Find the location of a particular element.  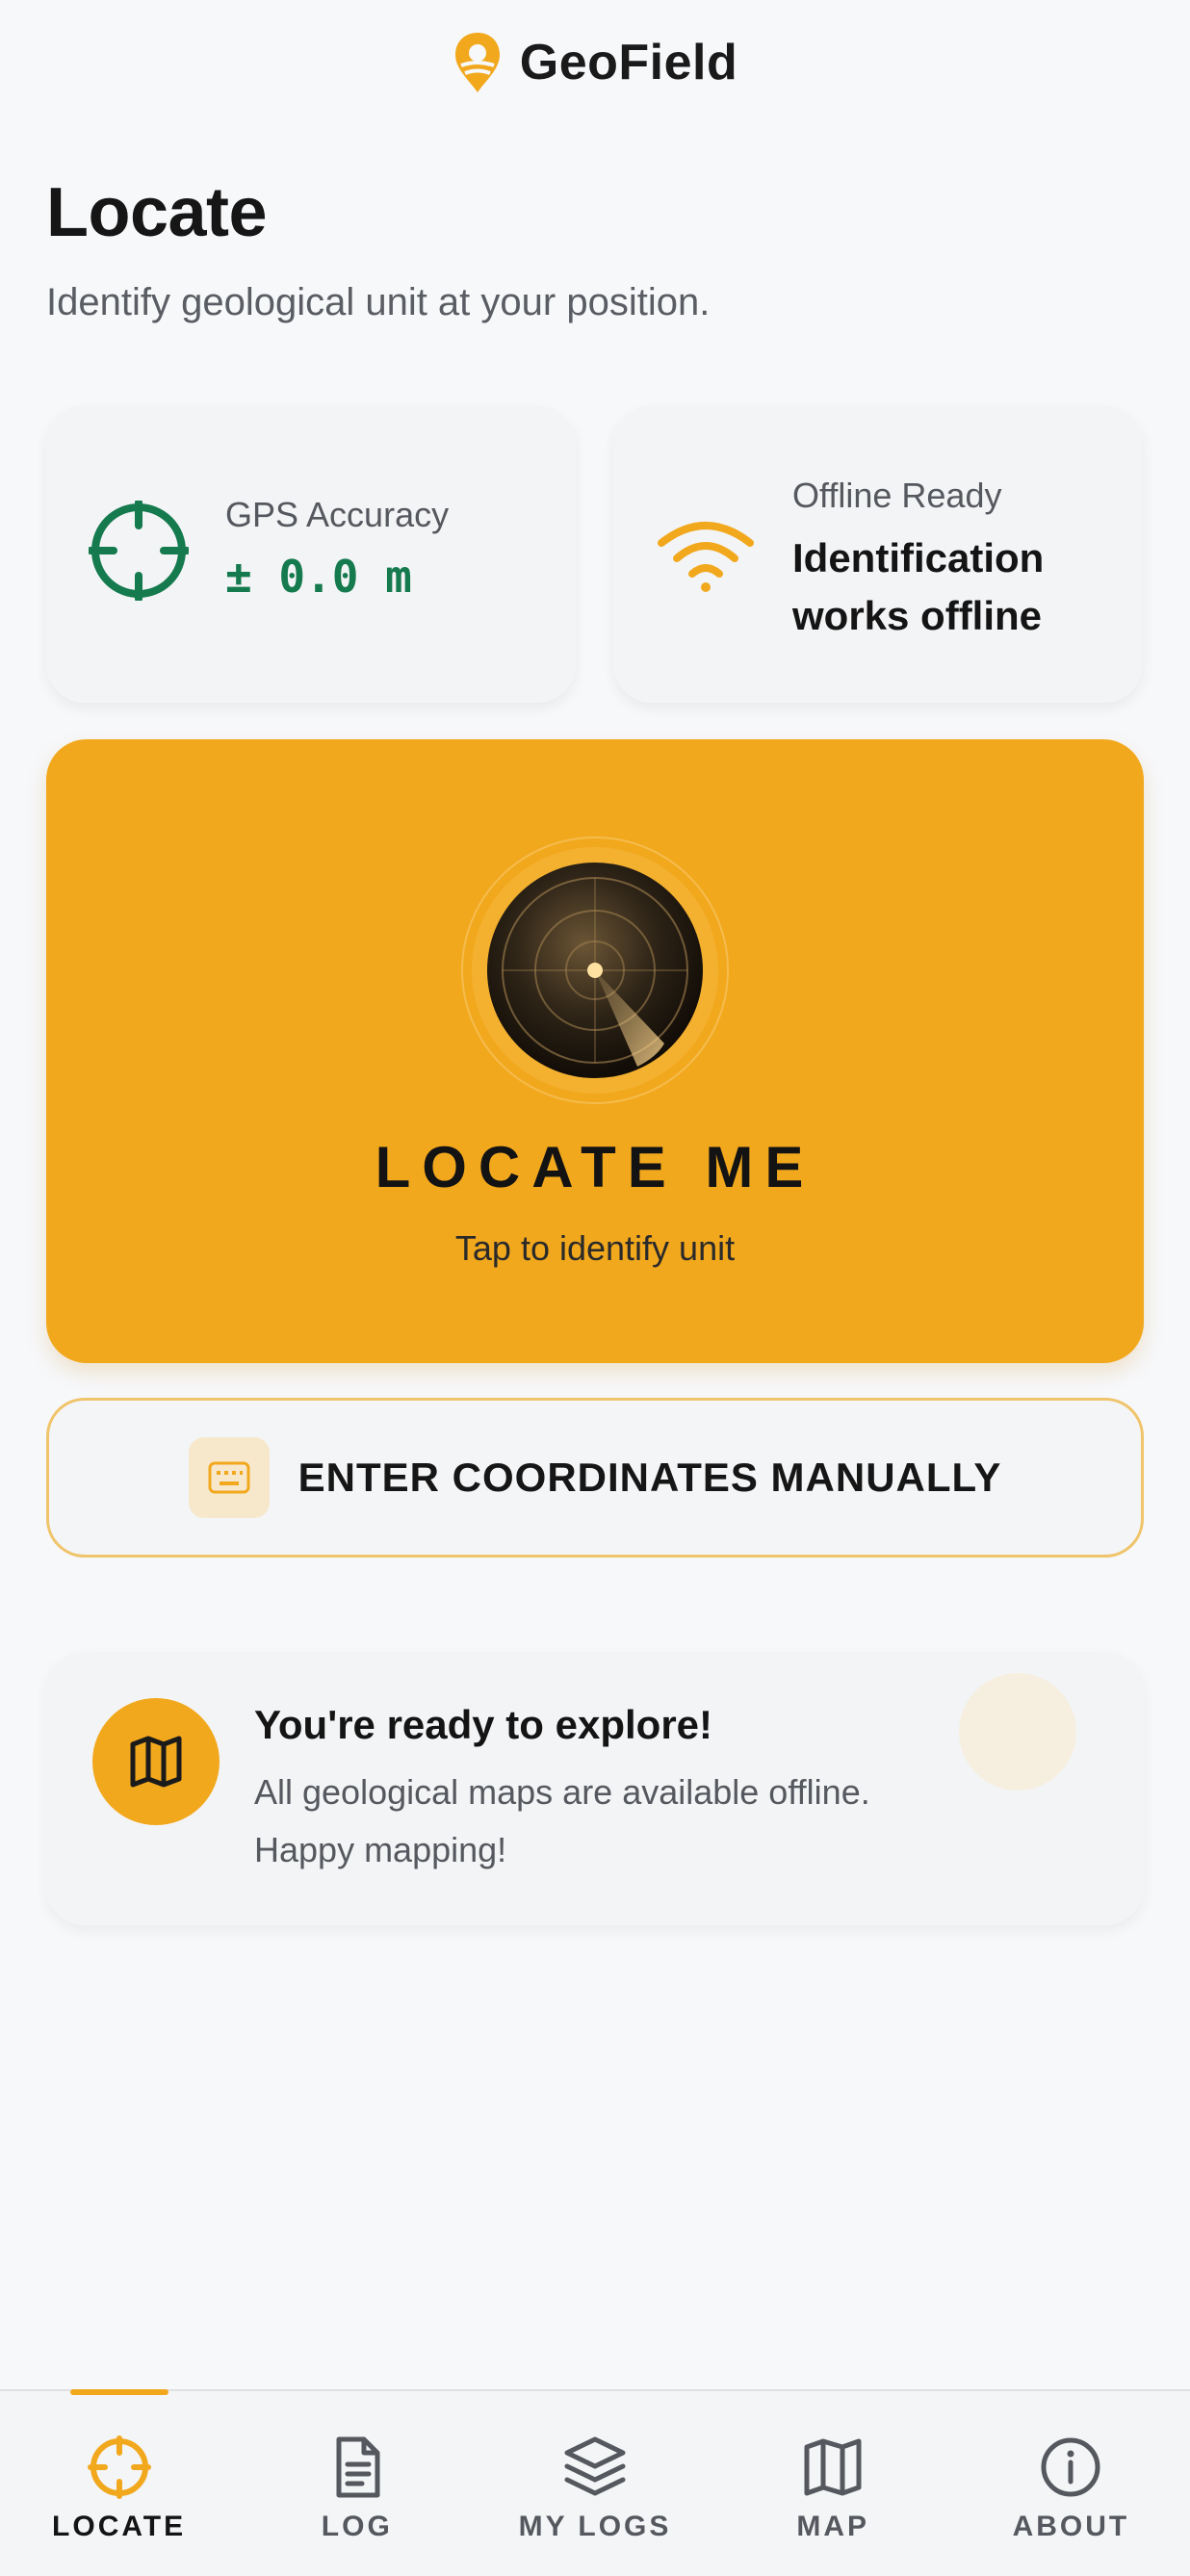

page-title: Locate is located at coordinates (157, 212).